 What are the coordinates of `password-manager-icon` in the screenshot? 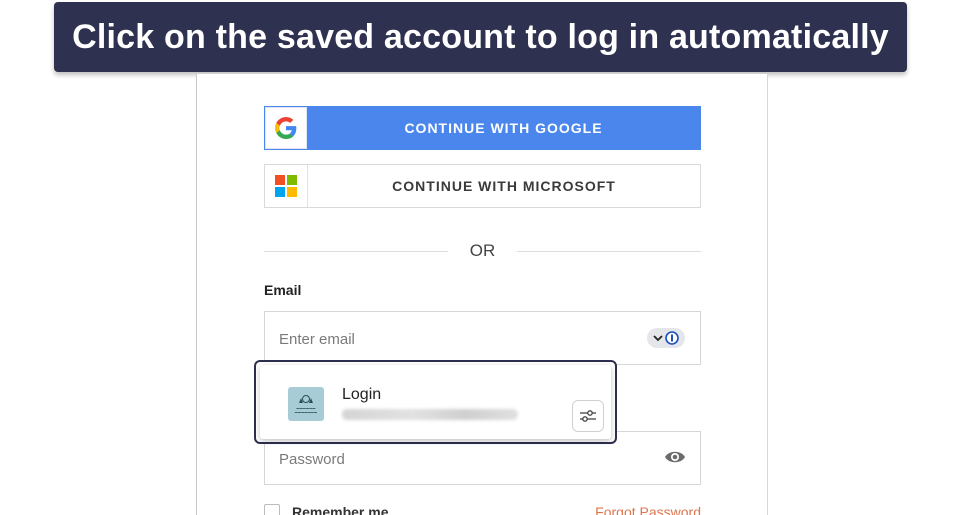 It's located at (672, 338).